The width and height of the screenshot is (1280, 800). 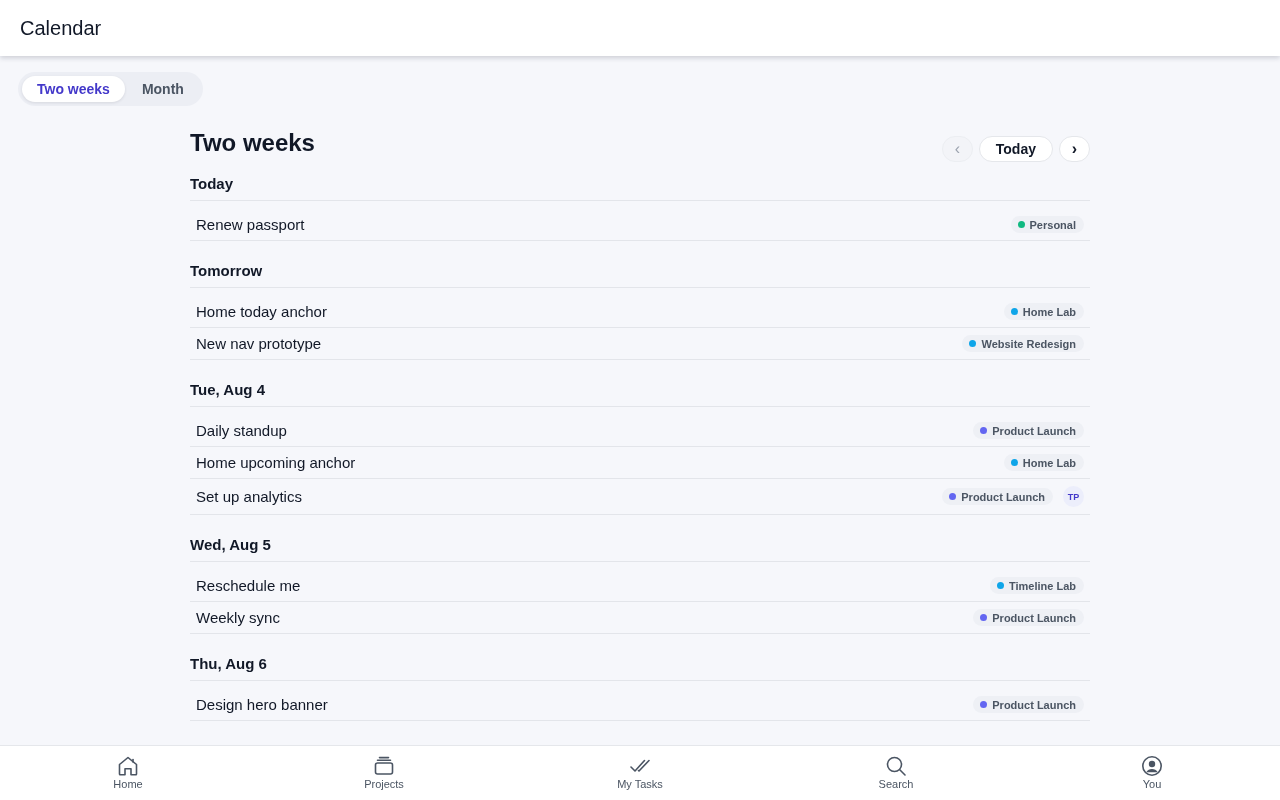 What do you see at coordinates (162, 89) in the screenshot?
I see `view-tab: Month` at bounding box center [162, 89].